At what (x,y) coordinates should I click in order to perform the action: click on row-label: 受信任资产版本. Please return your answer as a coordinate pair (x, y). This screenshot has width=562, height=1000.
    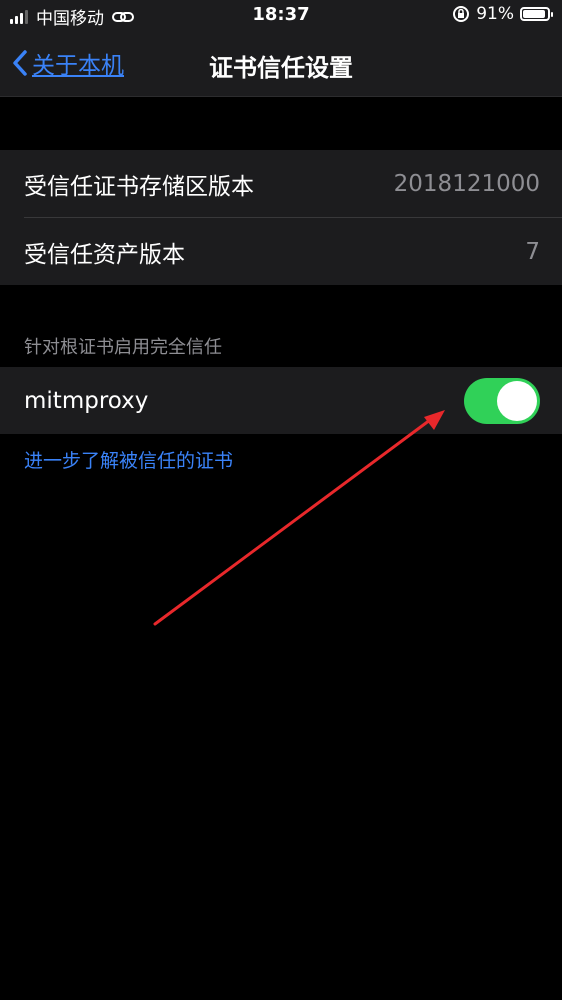
    Looking at the image, I should click on (104, 254).